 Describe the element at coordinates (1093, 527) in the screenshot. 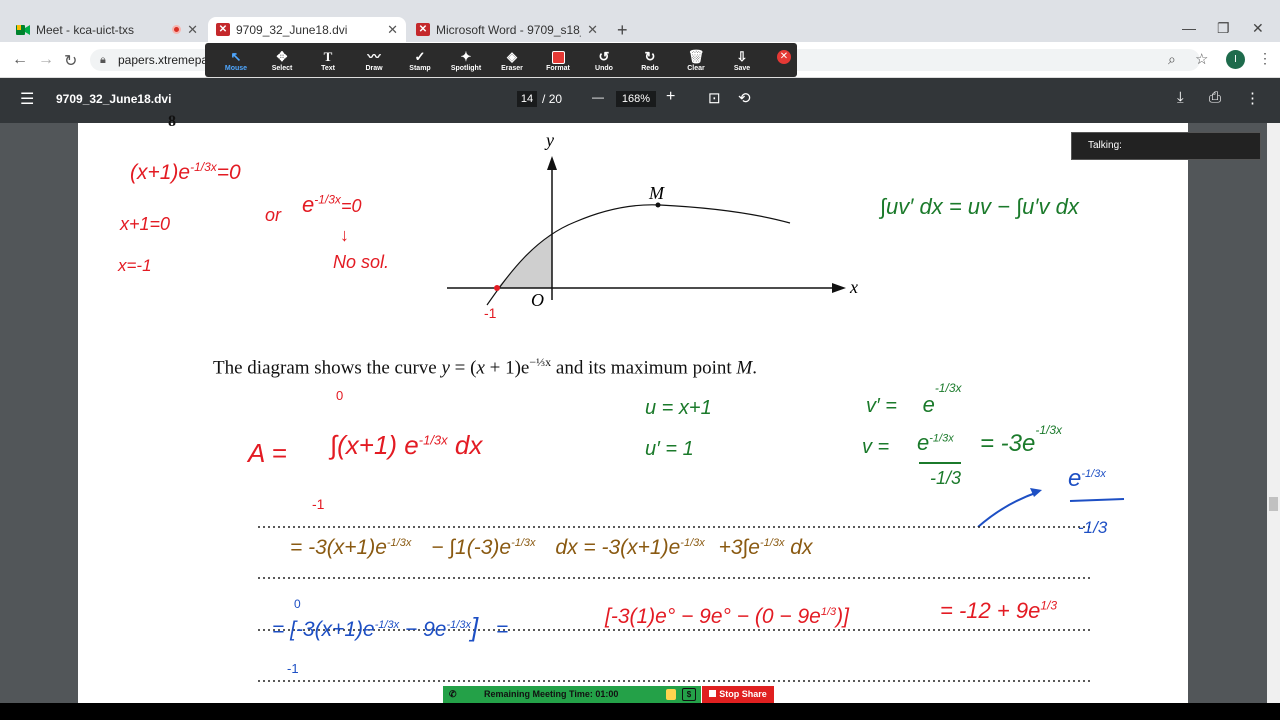

I see `hw-side-den: -1/3` at that location.